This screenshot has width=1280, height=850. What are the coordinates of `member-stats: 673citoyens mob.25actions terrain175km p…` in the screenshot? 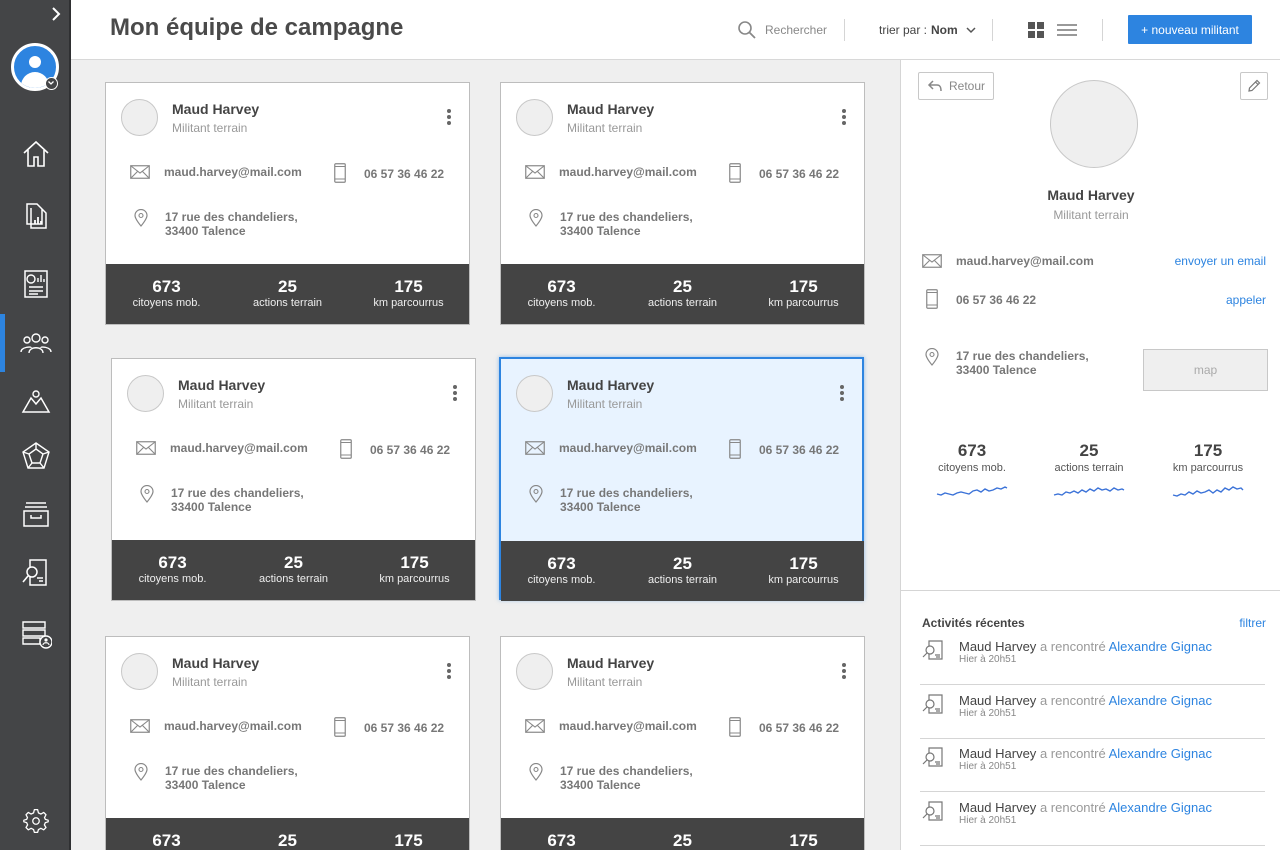 It's located at (682, 834).